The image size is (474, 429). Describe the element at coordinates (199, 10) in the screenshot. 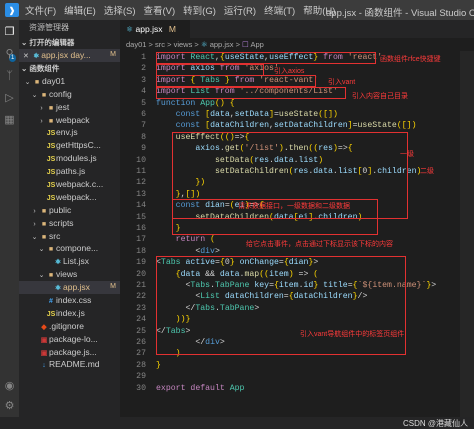

I see `menu-go: 转到(G)` at that location.